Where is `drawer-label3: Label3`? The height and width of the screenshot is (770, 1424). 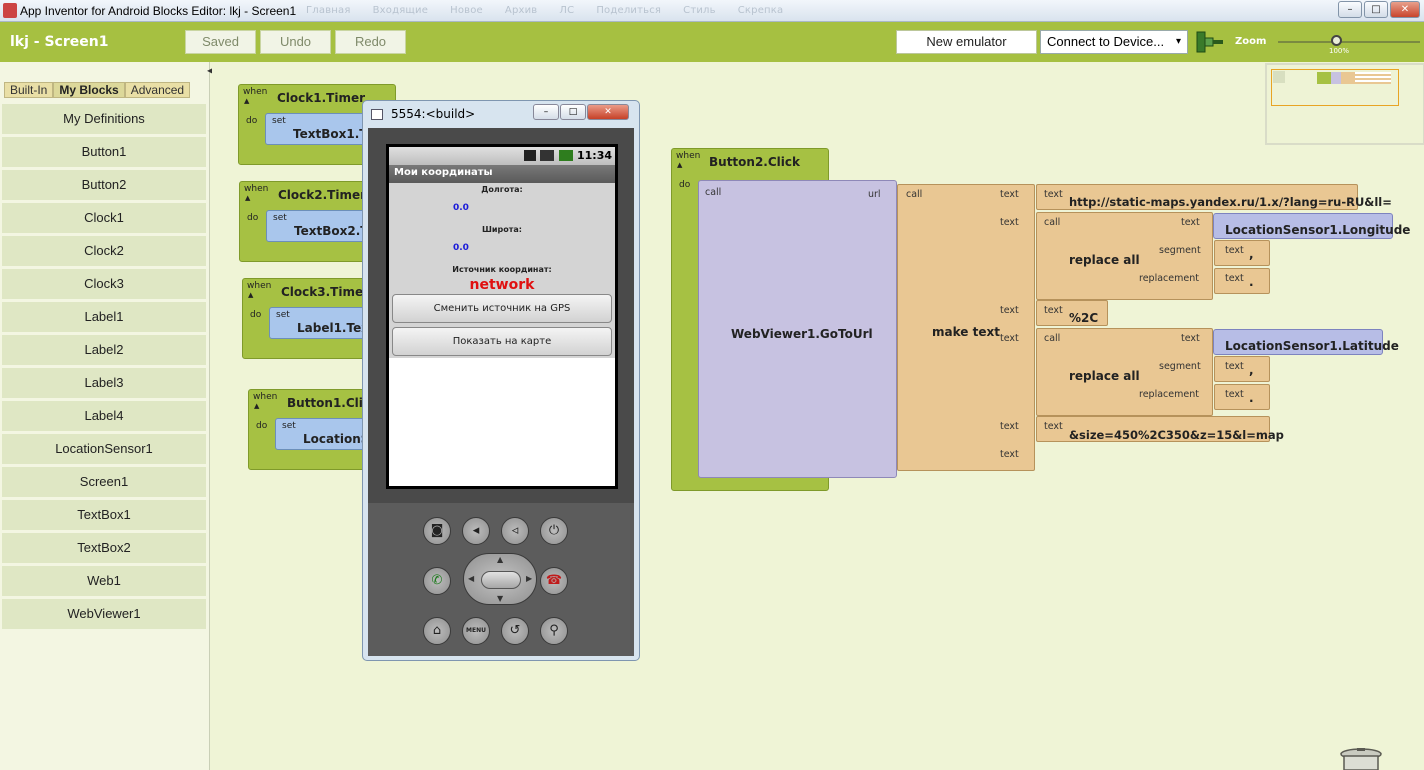 drawer-label3: Label3 is located at coordinates (104, 383).